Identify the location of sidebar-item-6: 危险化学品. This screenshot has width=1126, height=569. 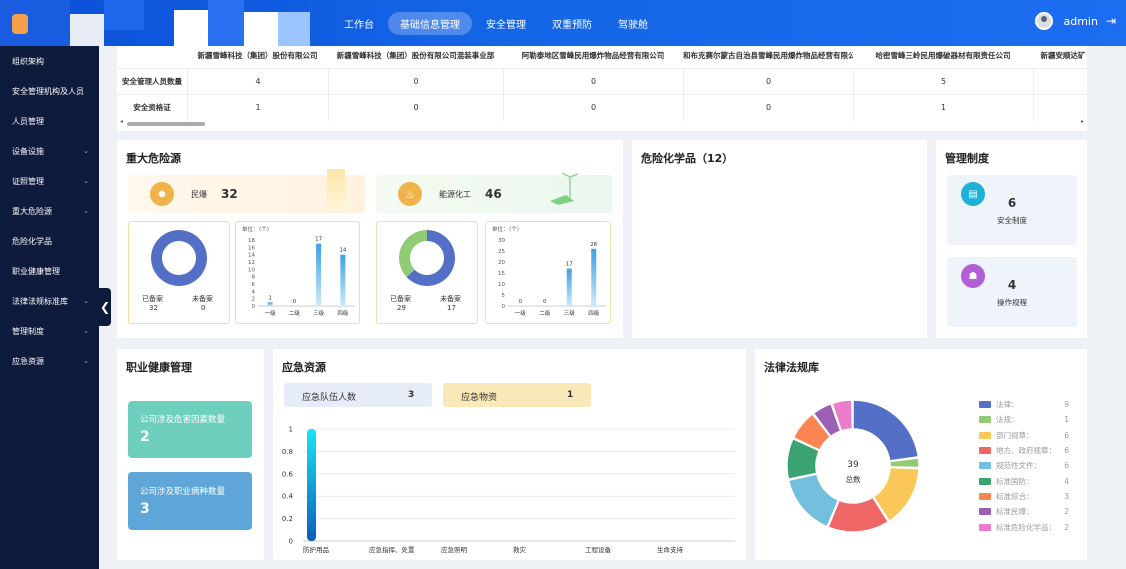
(49, 241).